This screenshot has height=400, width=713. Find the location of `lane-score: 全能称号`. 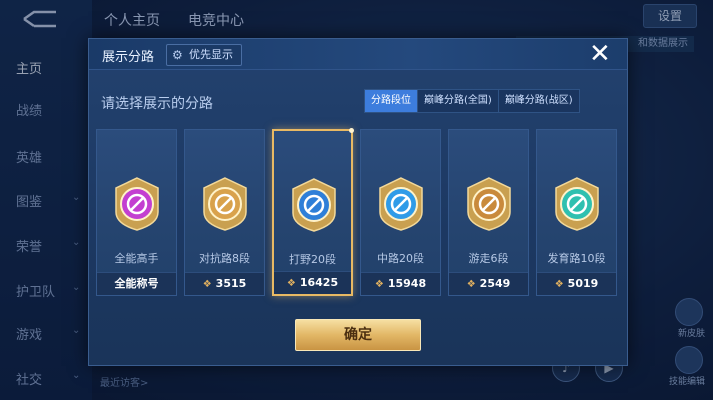

lane-score: 全能称号 is located at coordinates (136, 283).